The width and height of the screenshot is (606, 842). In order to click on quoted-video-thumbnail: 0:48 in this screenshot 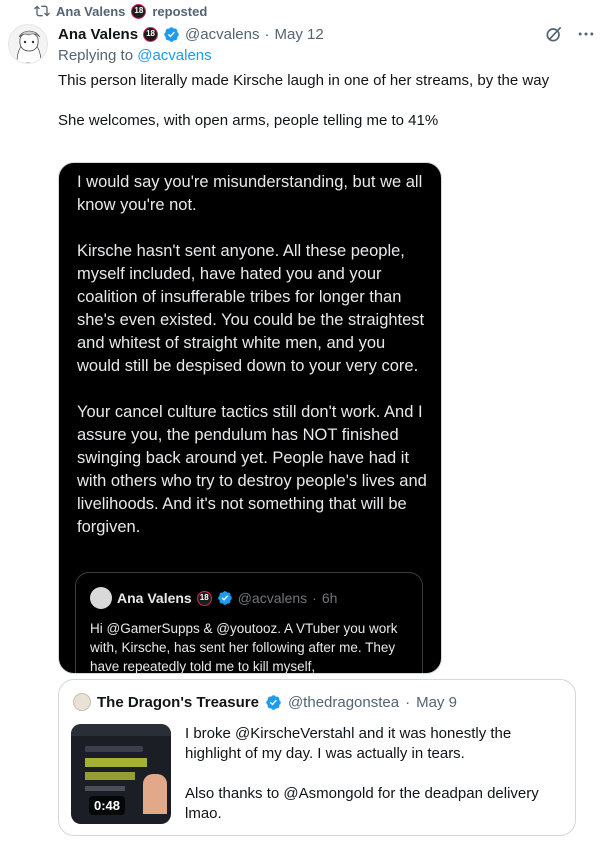, I will do `click(121, 774)`.